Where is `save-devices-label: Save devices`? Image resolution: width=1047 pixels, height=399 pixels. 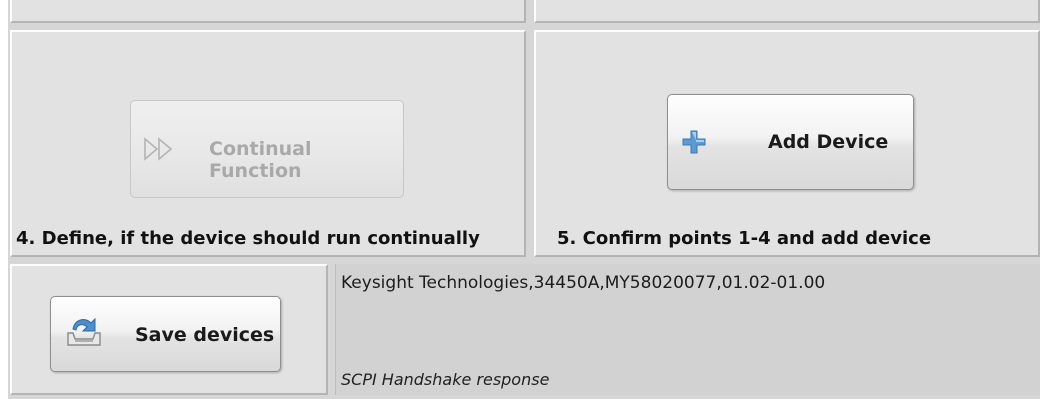
save-devices-label: Save devices is located at coordinates (205, 335).